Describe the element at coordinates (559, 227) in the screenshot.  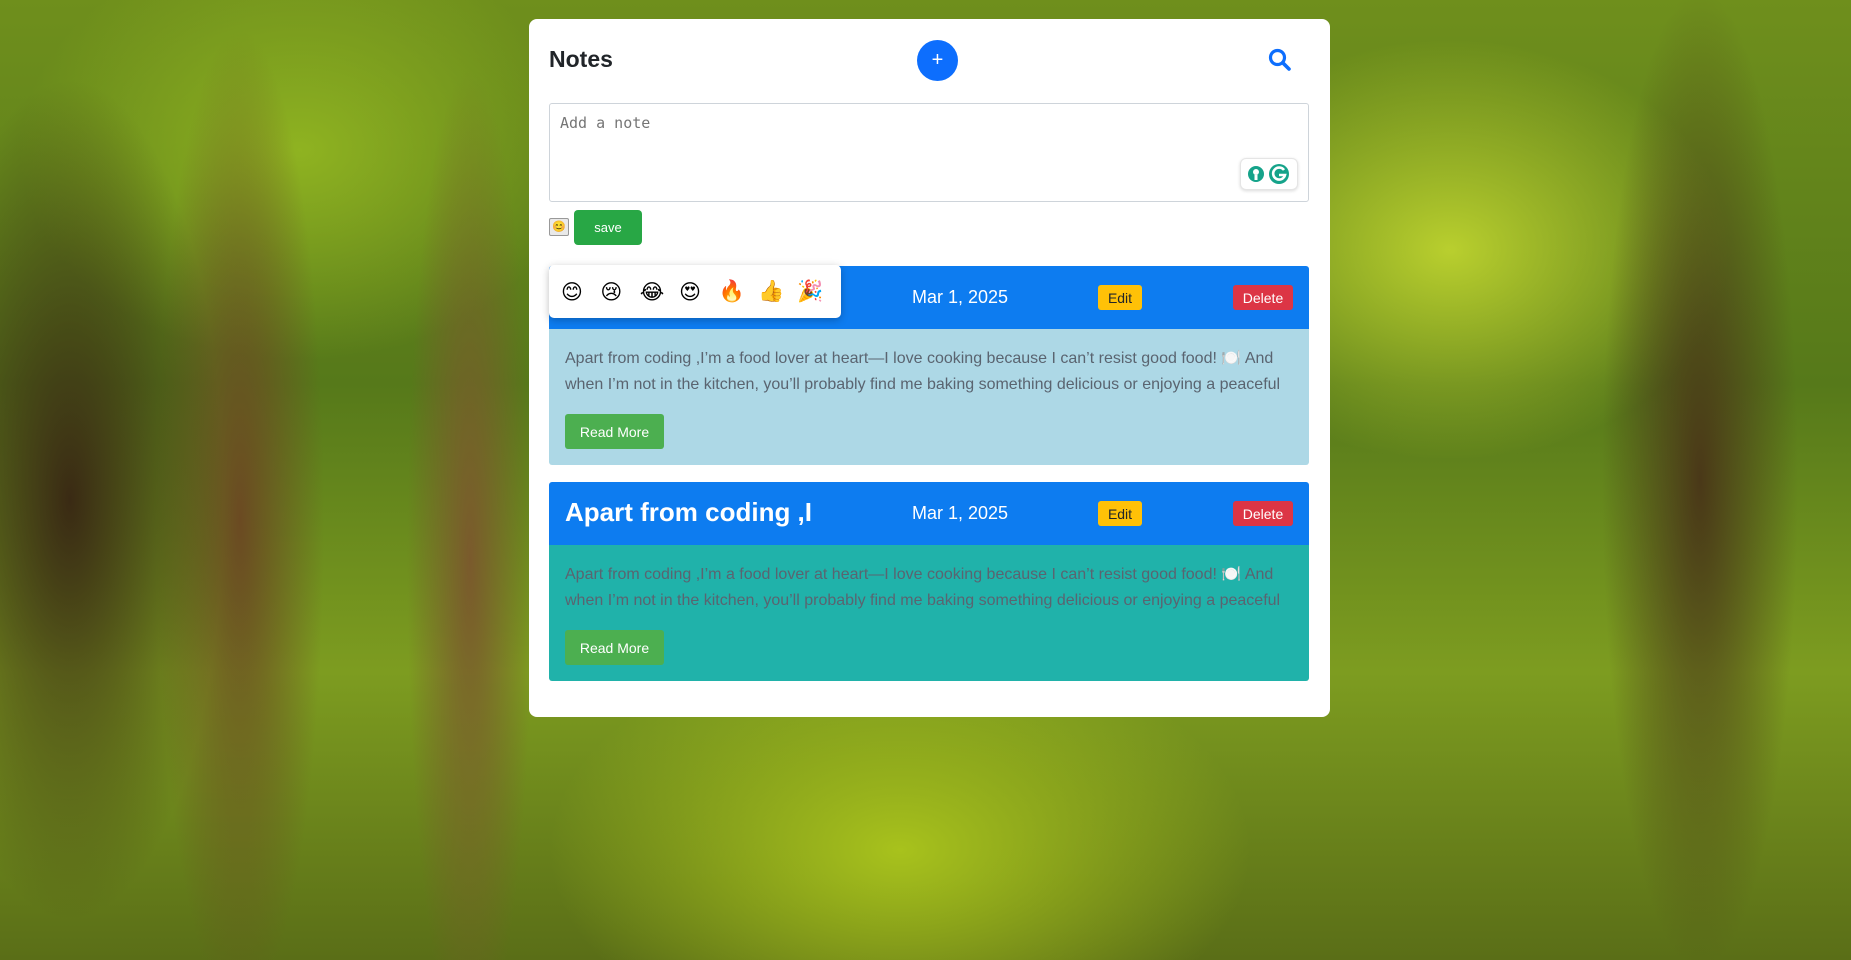
I see `emoji-picker-toggle: 😊` at that location.